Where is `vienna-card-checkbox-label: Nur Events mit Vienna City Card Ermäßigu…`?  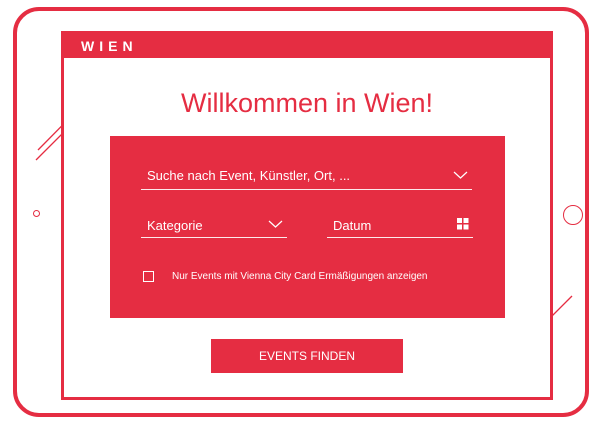
vienna-card-checkbox-label: Nur Events mit Vienna City Card Ermäßigu… is located at coordinates (300, 276).